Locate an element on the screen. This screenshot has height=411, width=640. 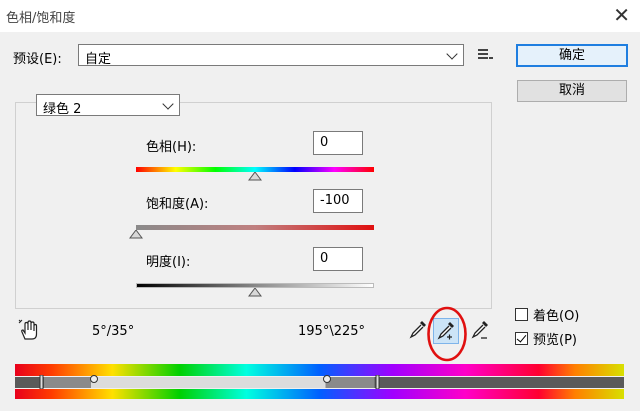
source-color-bar is located at coordinates (319, 370).